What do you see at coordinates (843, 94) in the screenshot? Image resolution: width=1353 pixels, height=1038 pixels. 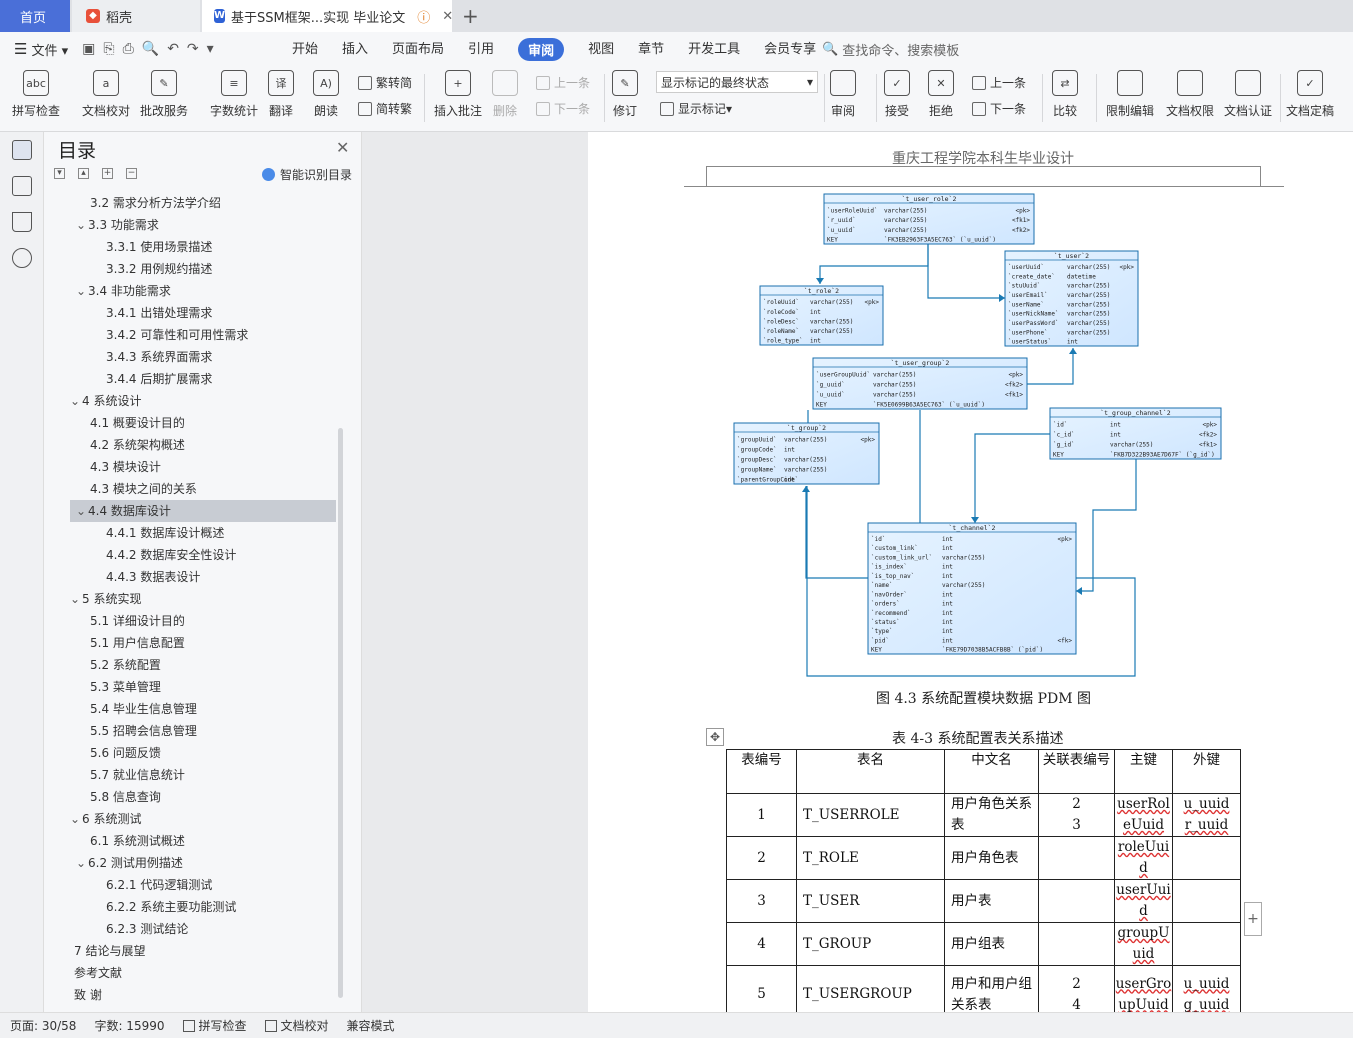 I see `review-button: 审阅` at bounding box center [843, 94].